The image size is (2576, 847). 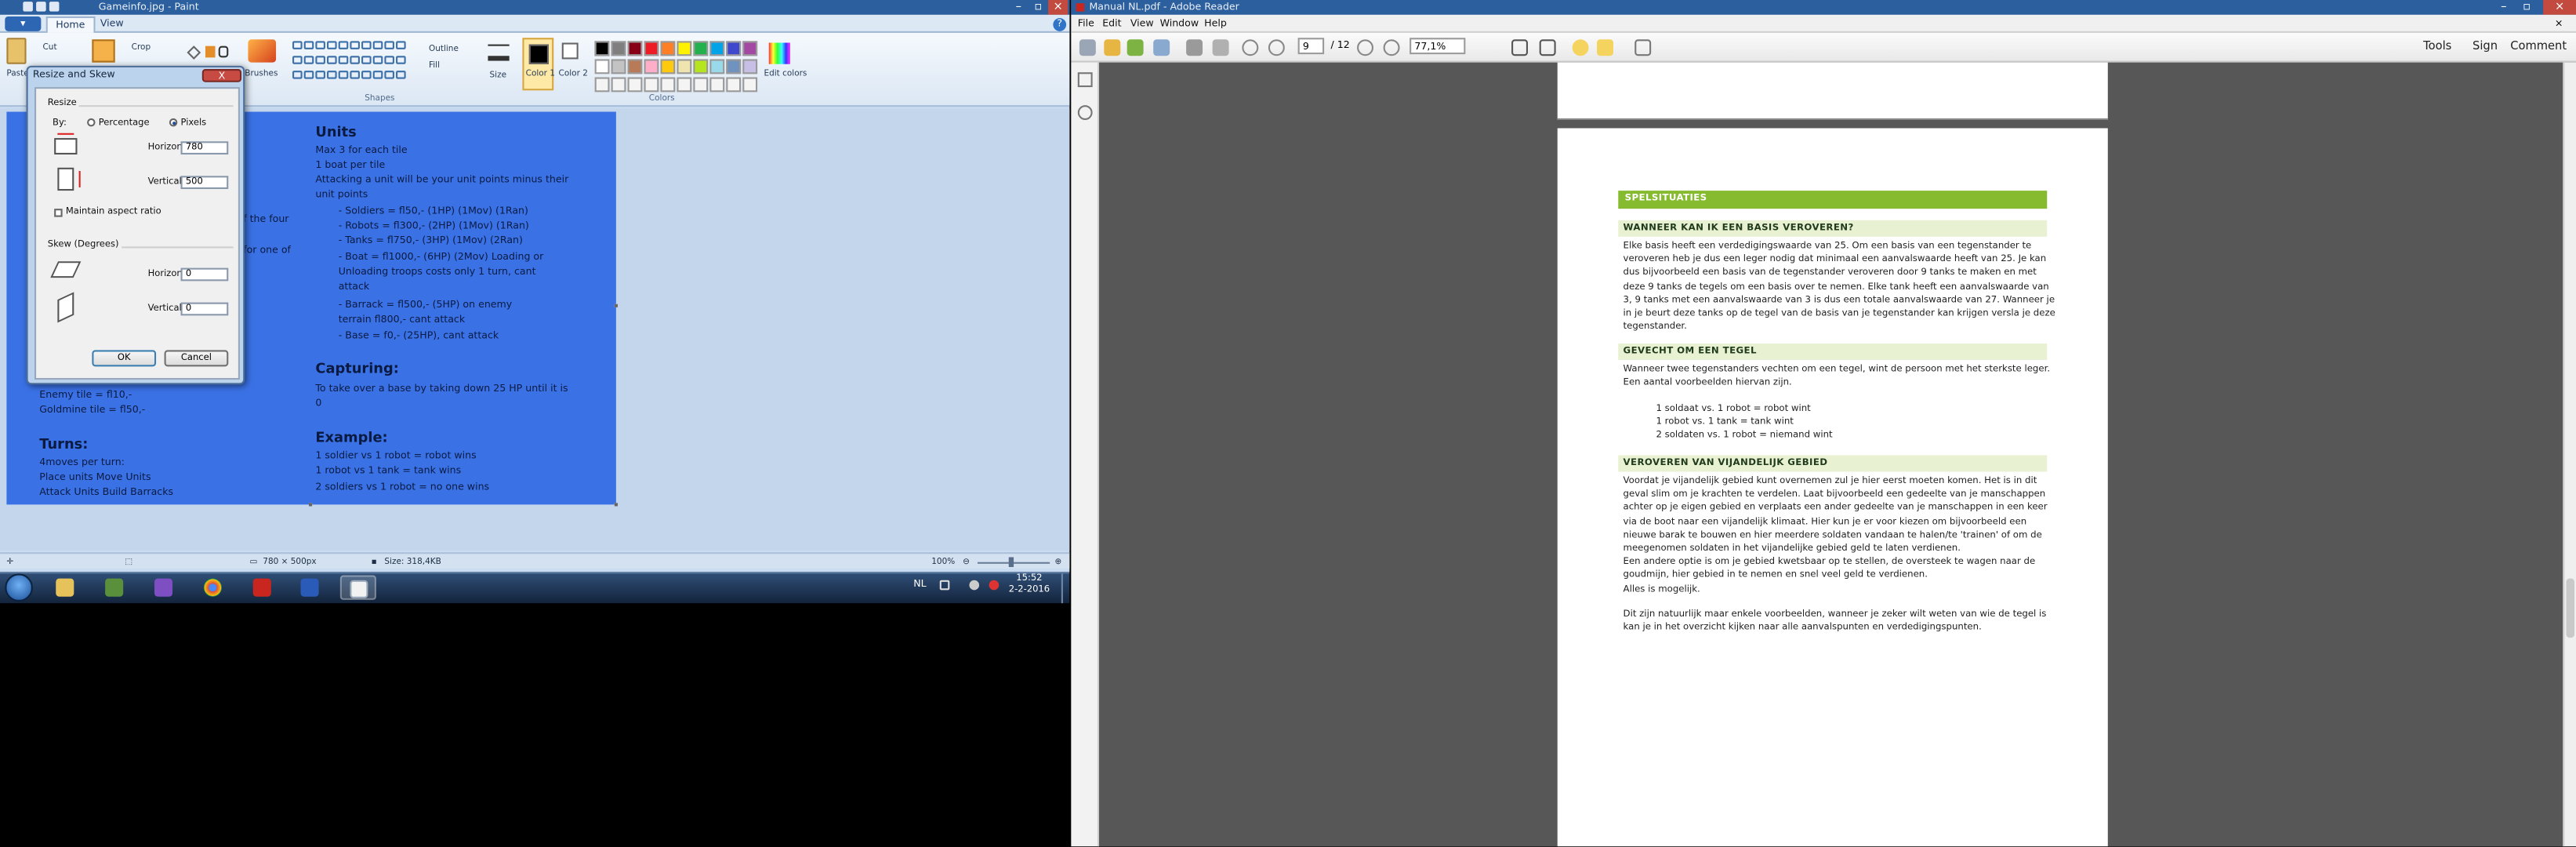 What do you see at coordinates (224, 51) in the screenshot?
I see `text-tool-icon` at bounding box center [224, 51].